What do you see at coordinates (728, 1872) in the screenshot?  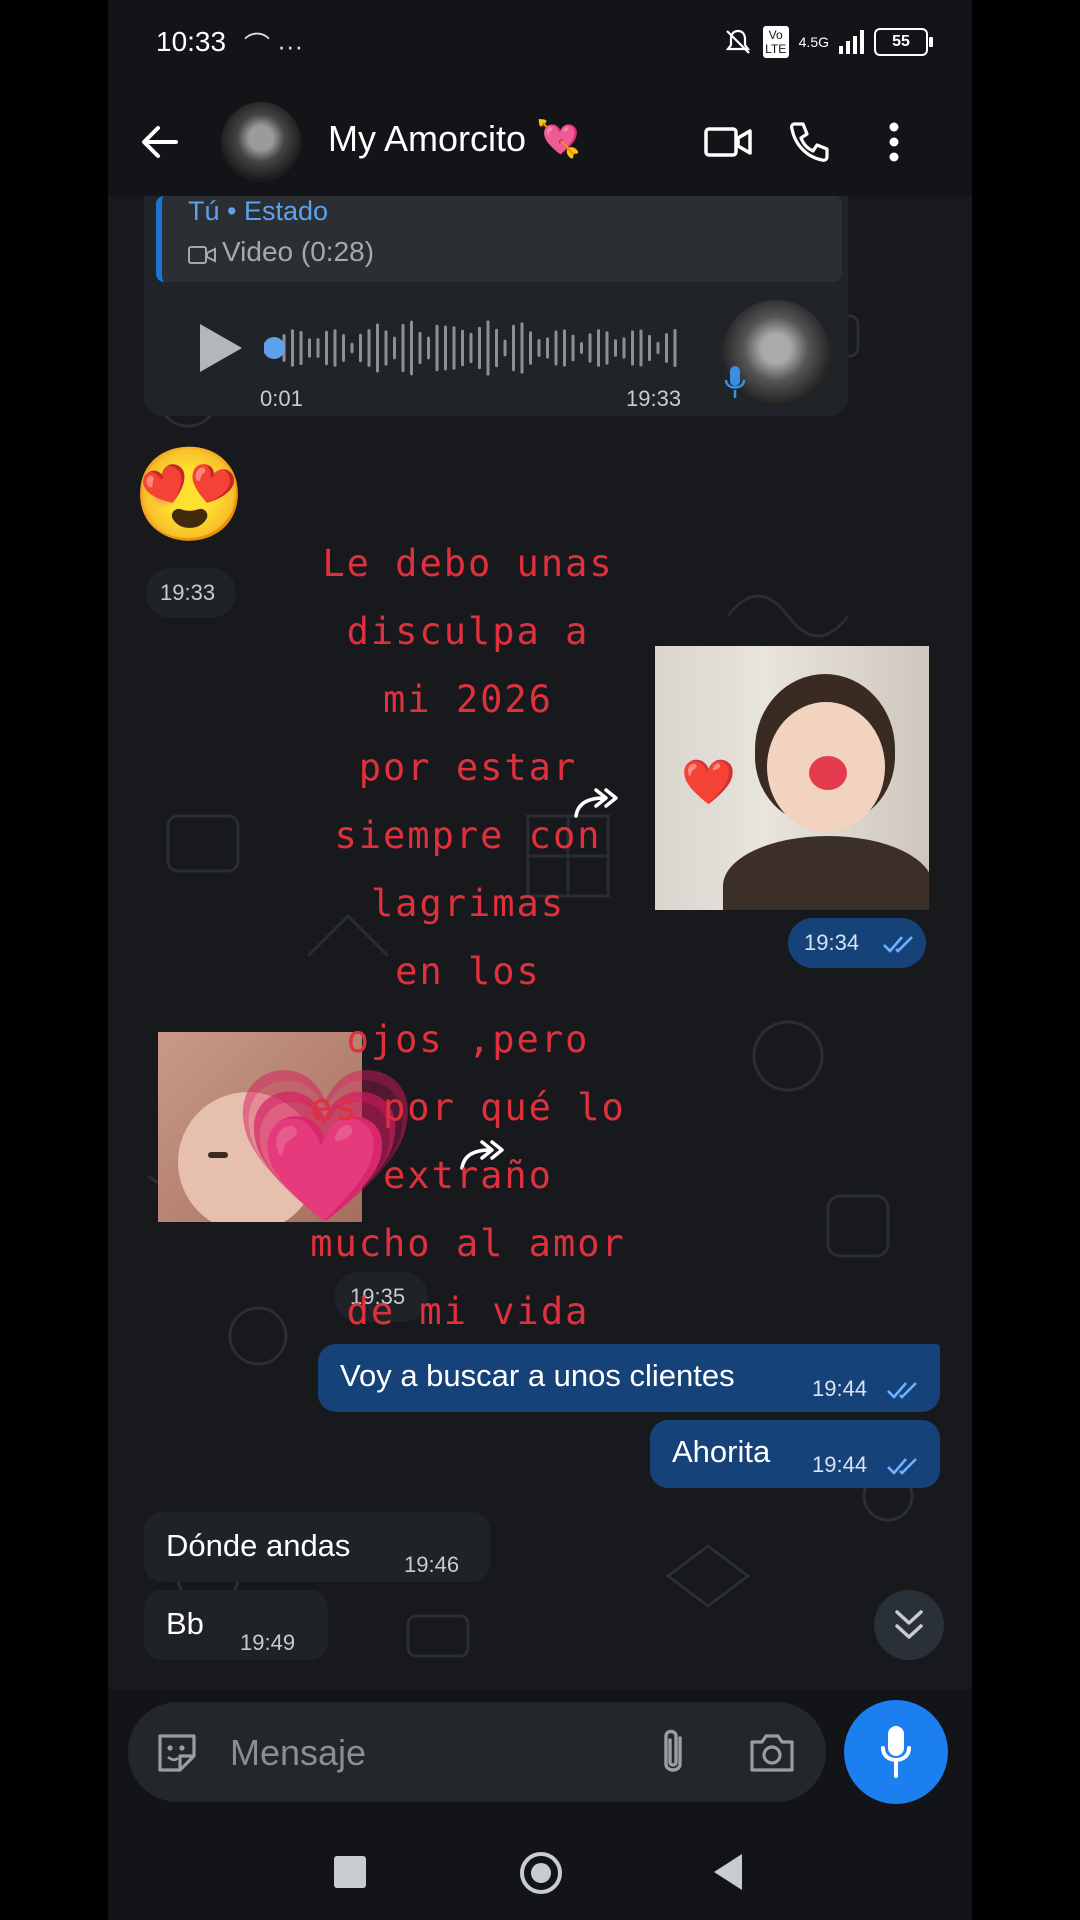 I see `back-nav-button` at bounding box center [728, 1872].